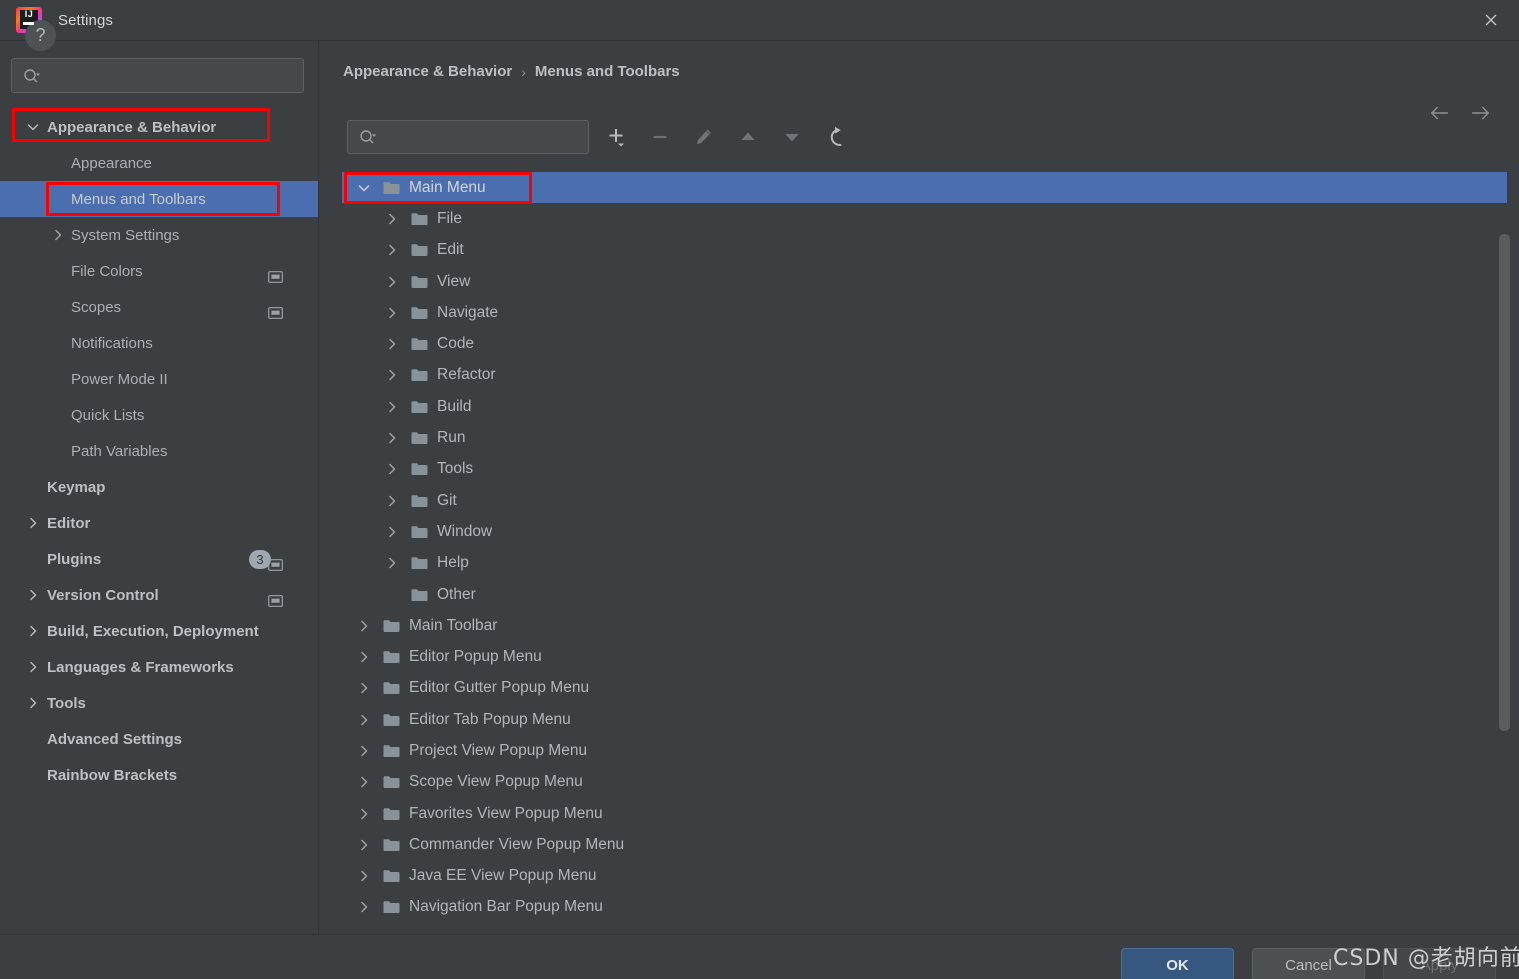  I want to click on sidebar-item-power-mode-ii: Power Mode II, so click(159, 379).